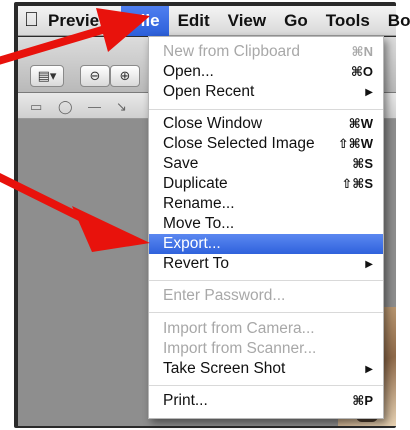  Describe the element at coordinates (125, 76) in the screenshot. I see `zoom-in-button: ⊕` at that location.